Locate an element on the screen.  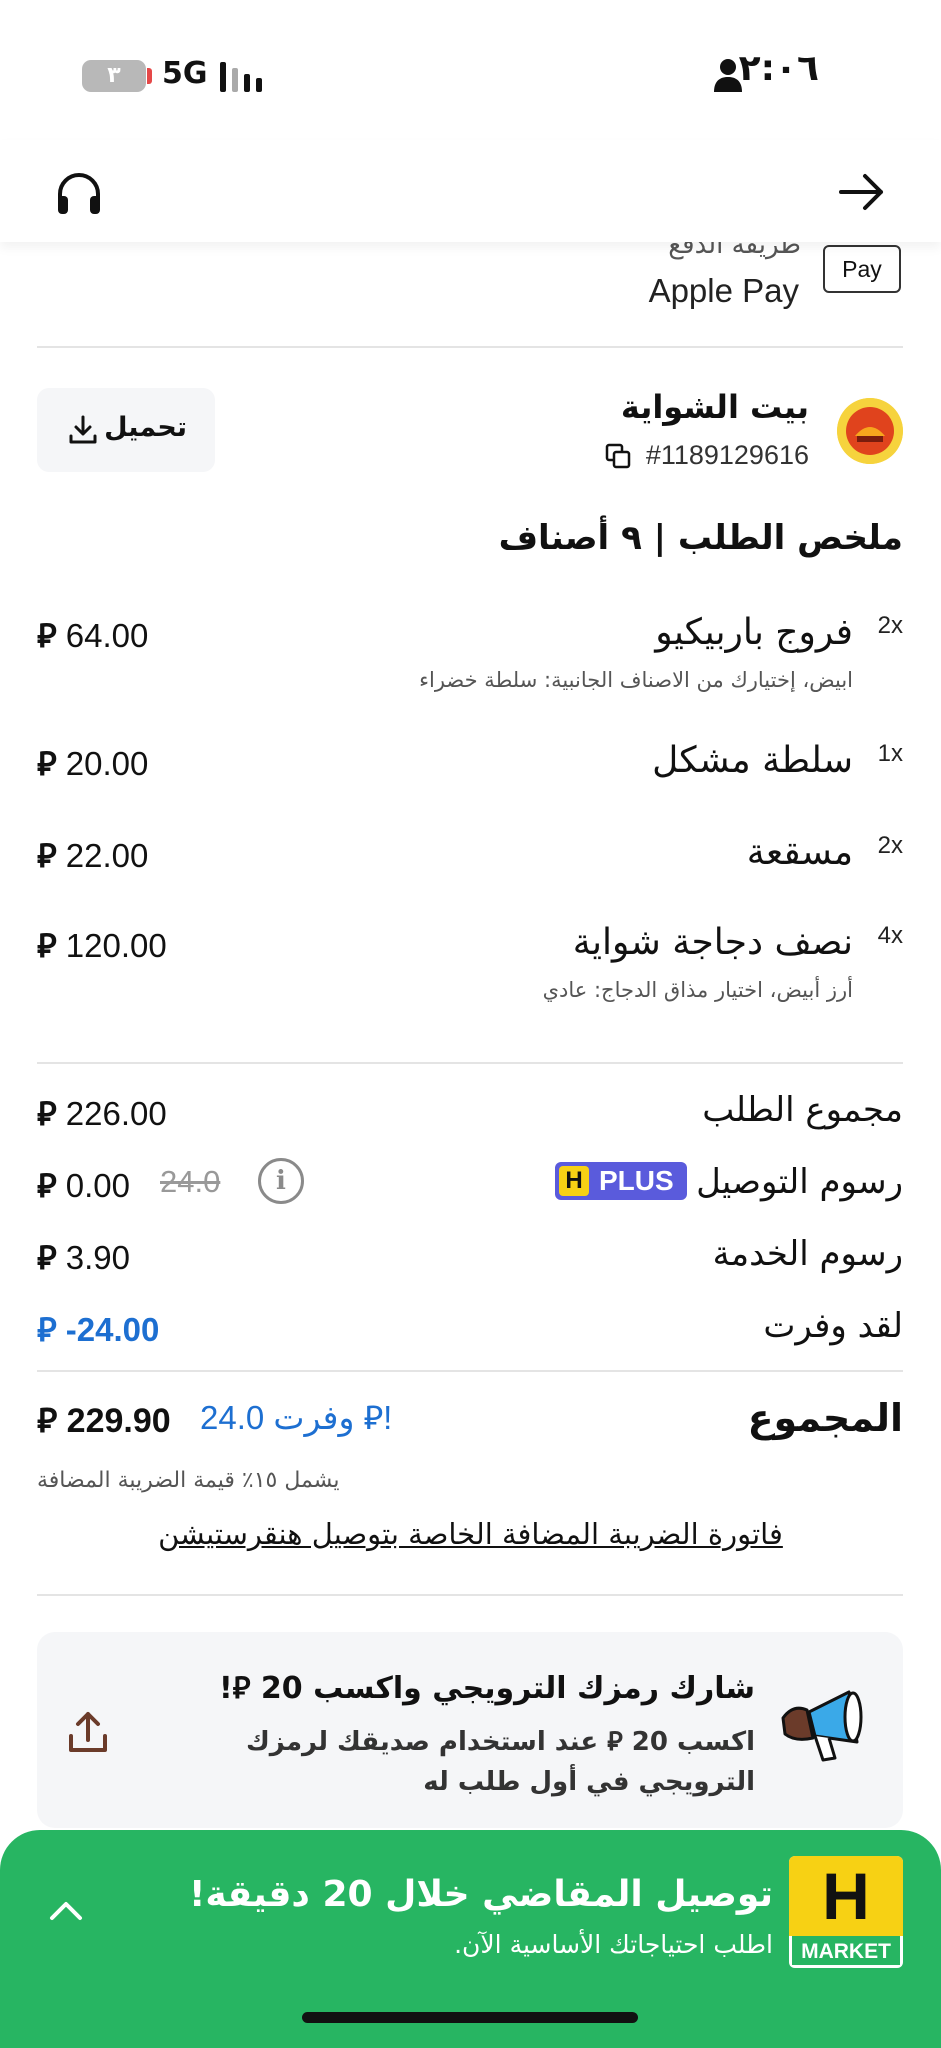
network-type: 5G is located at coordinates (185, 73).